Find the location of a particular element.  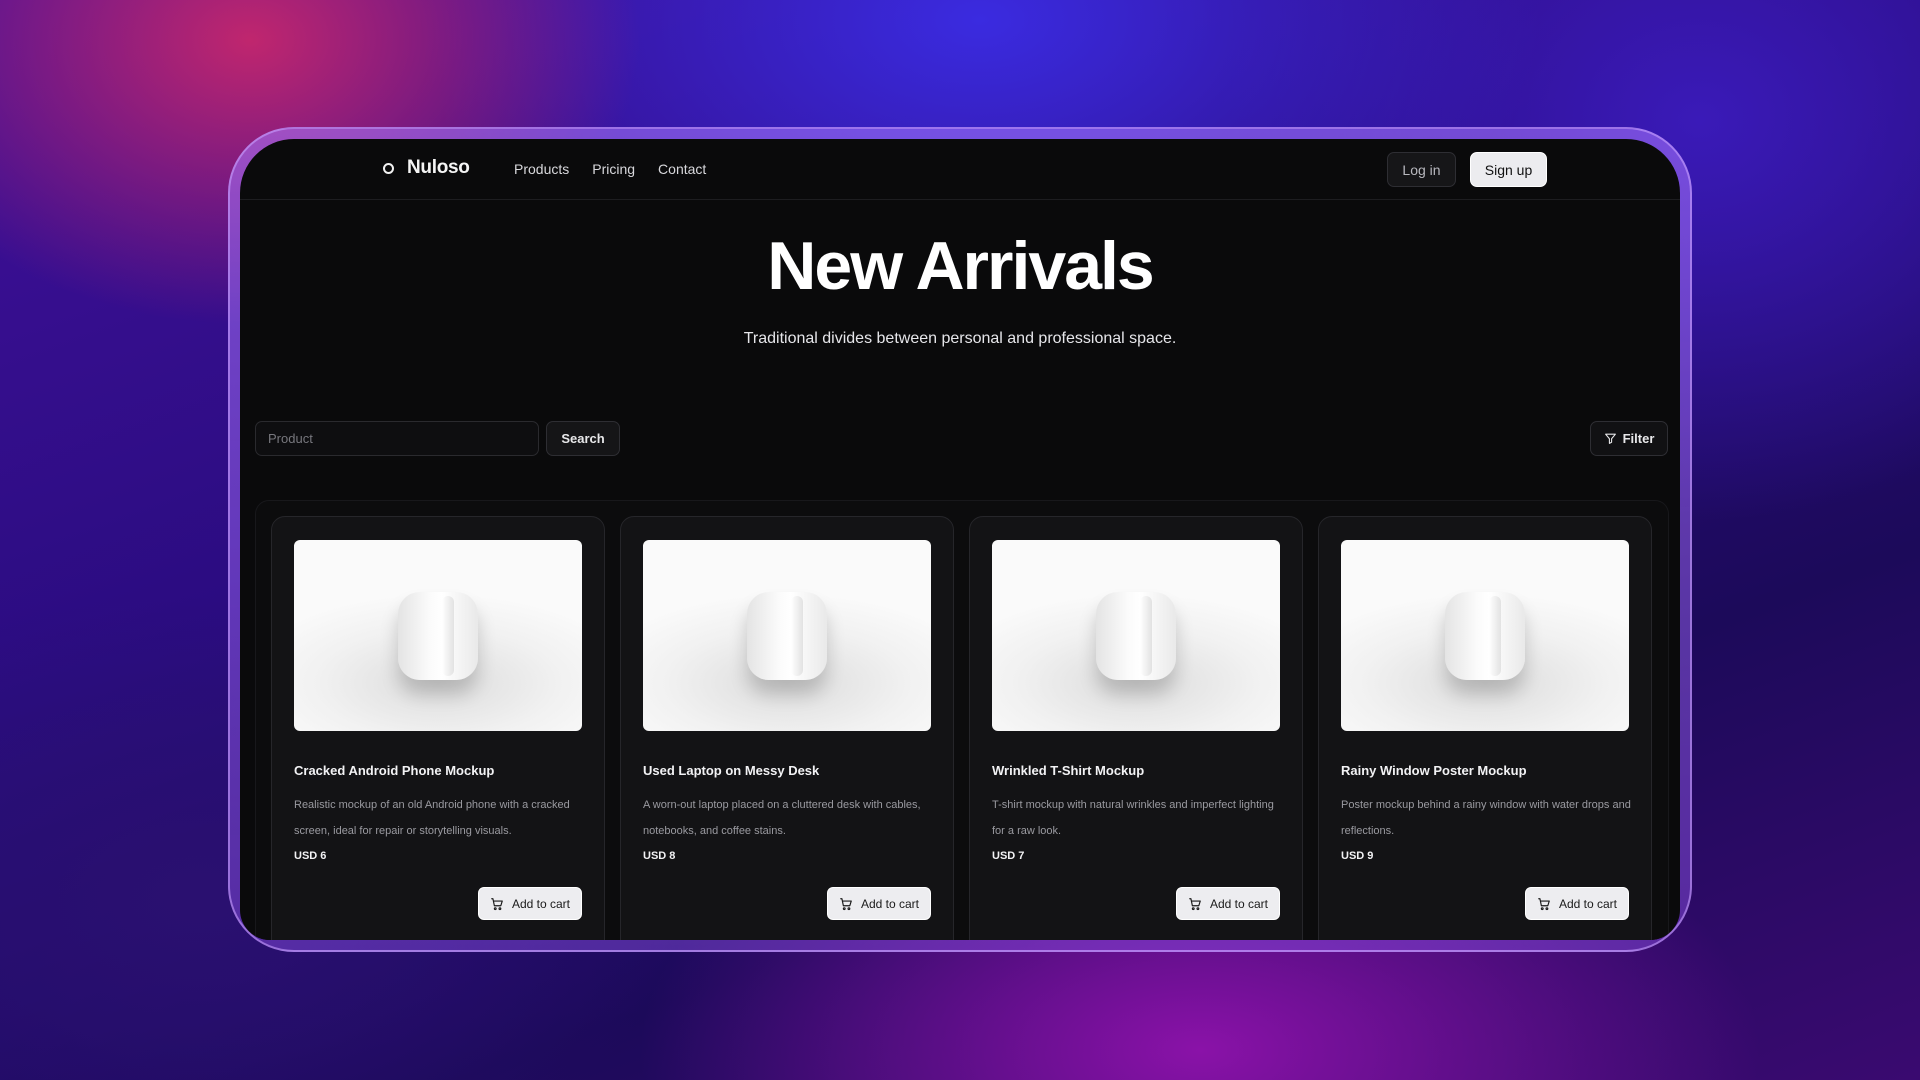

page-title: New Arrivals is located at coordinates (960, 266).